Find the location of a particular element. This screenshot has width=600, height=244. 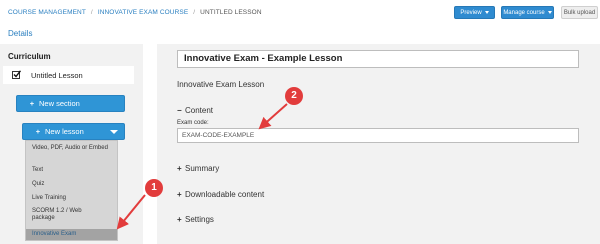

callout-badge-1: 1 is located at coordinates (154, 188).